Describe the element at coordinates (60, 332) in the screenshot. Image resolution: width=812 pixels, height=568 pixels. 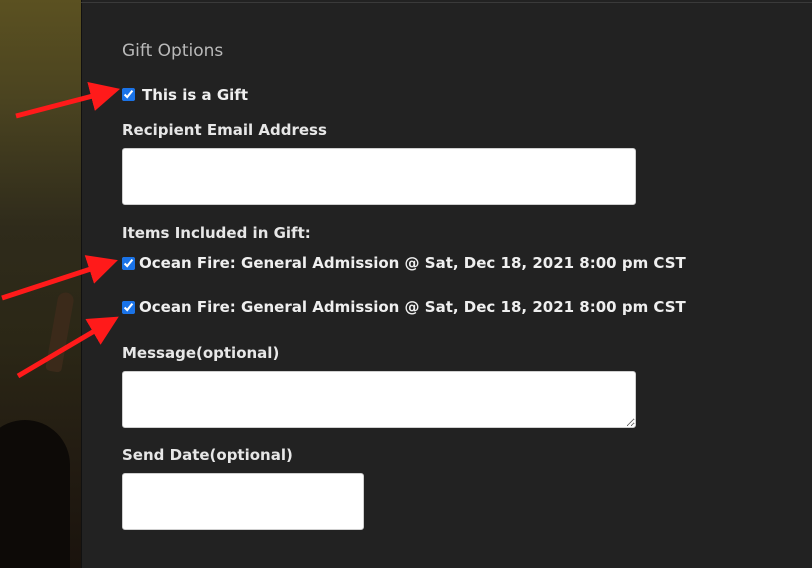
I see `raised-hand-shape` at that location.